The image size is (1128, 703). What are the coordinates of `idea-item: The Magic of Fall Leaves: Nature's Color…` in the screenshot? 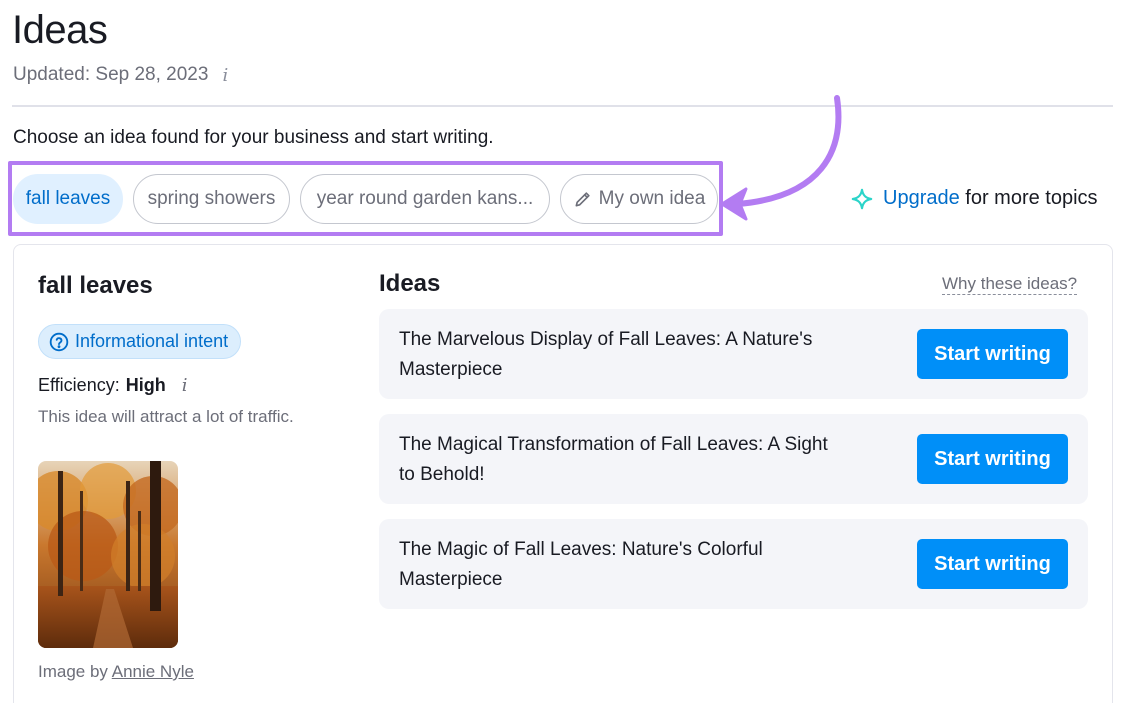 It's located at (733, 564).